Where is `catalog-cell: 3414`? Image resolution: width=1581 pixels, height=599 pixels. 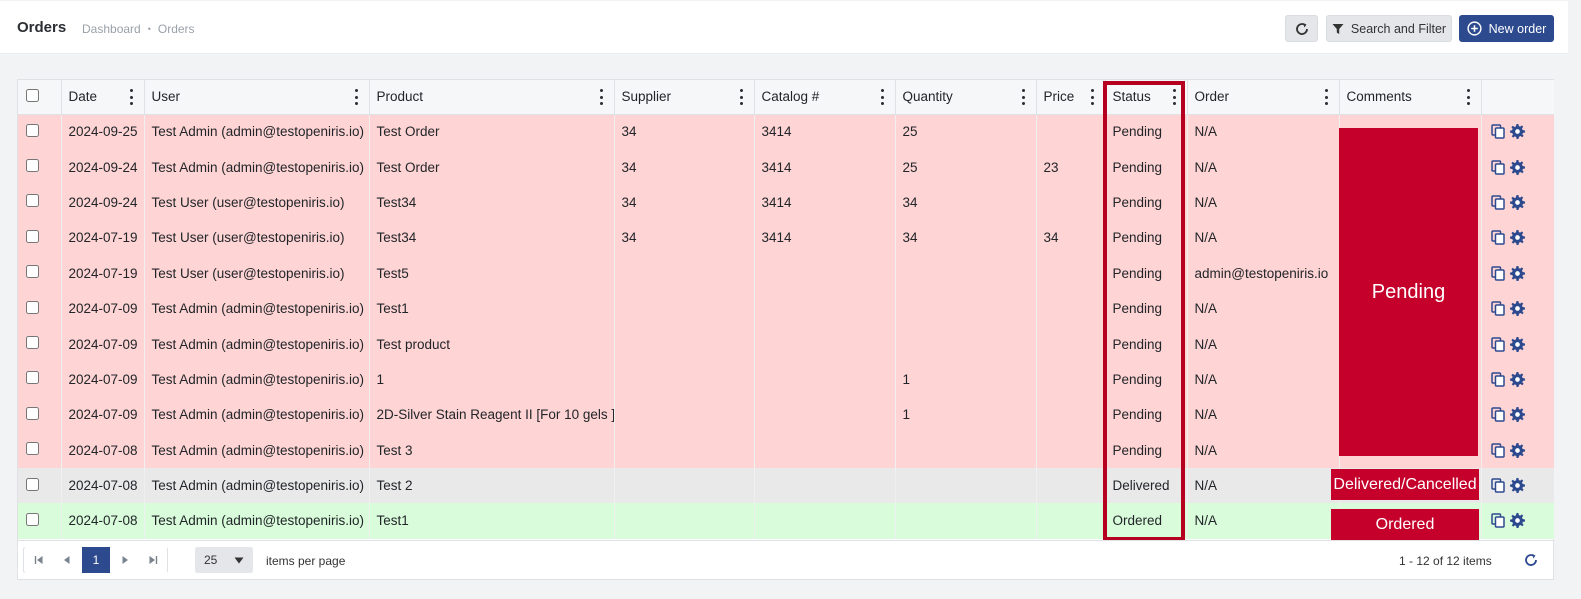 catalog-cell: 3414 is located at coordinates (824, 202).